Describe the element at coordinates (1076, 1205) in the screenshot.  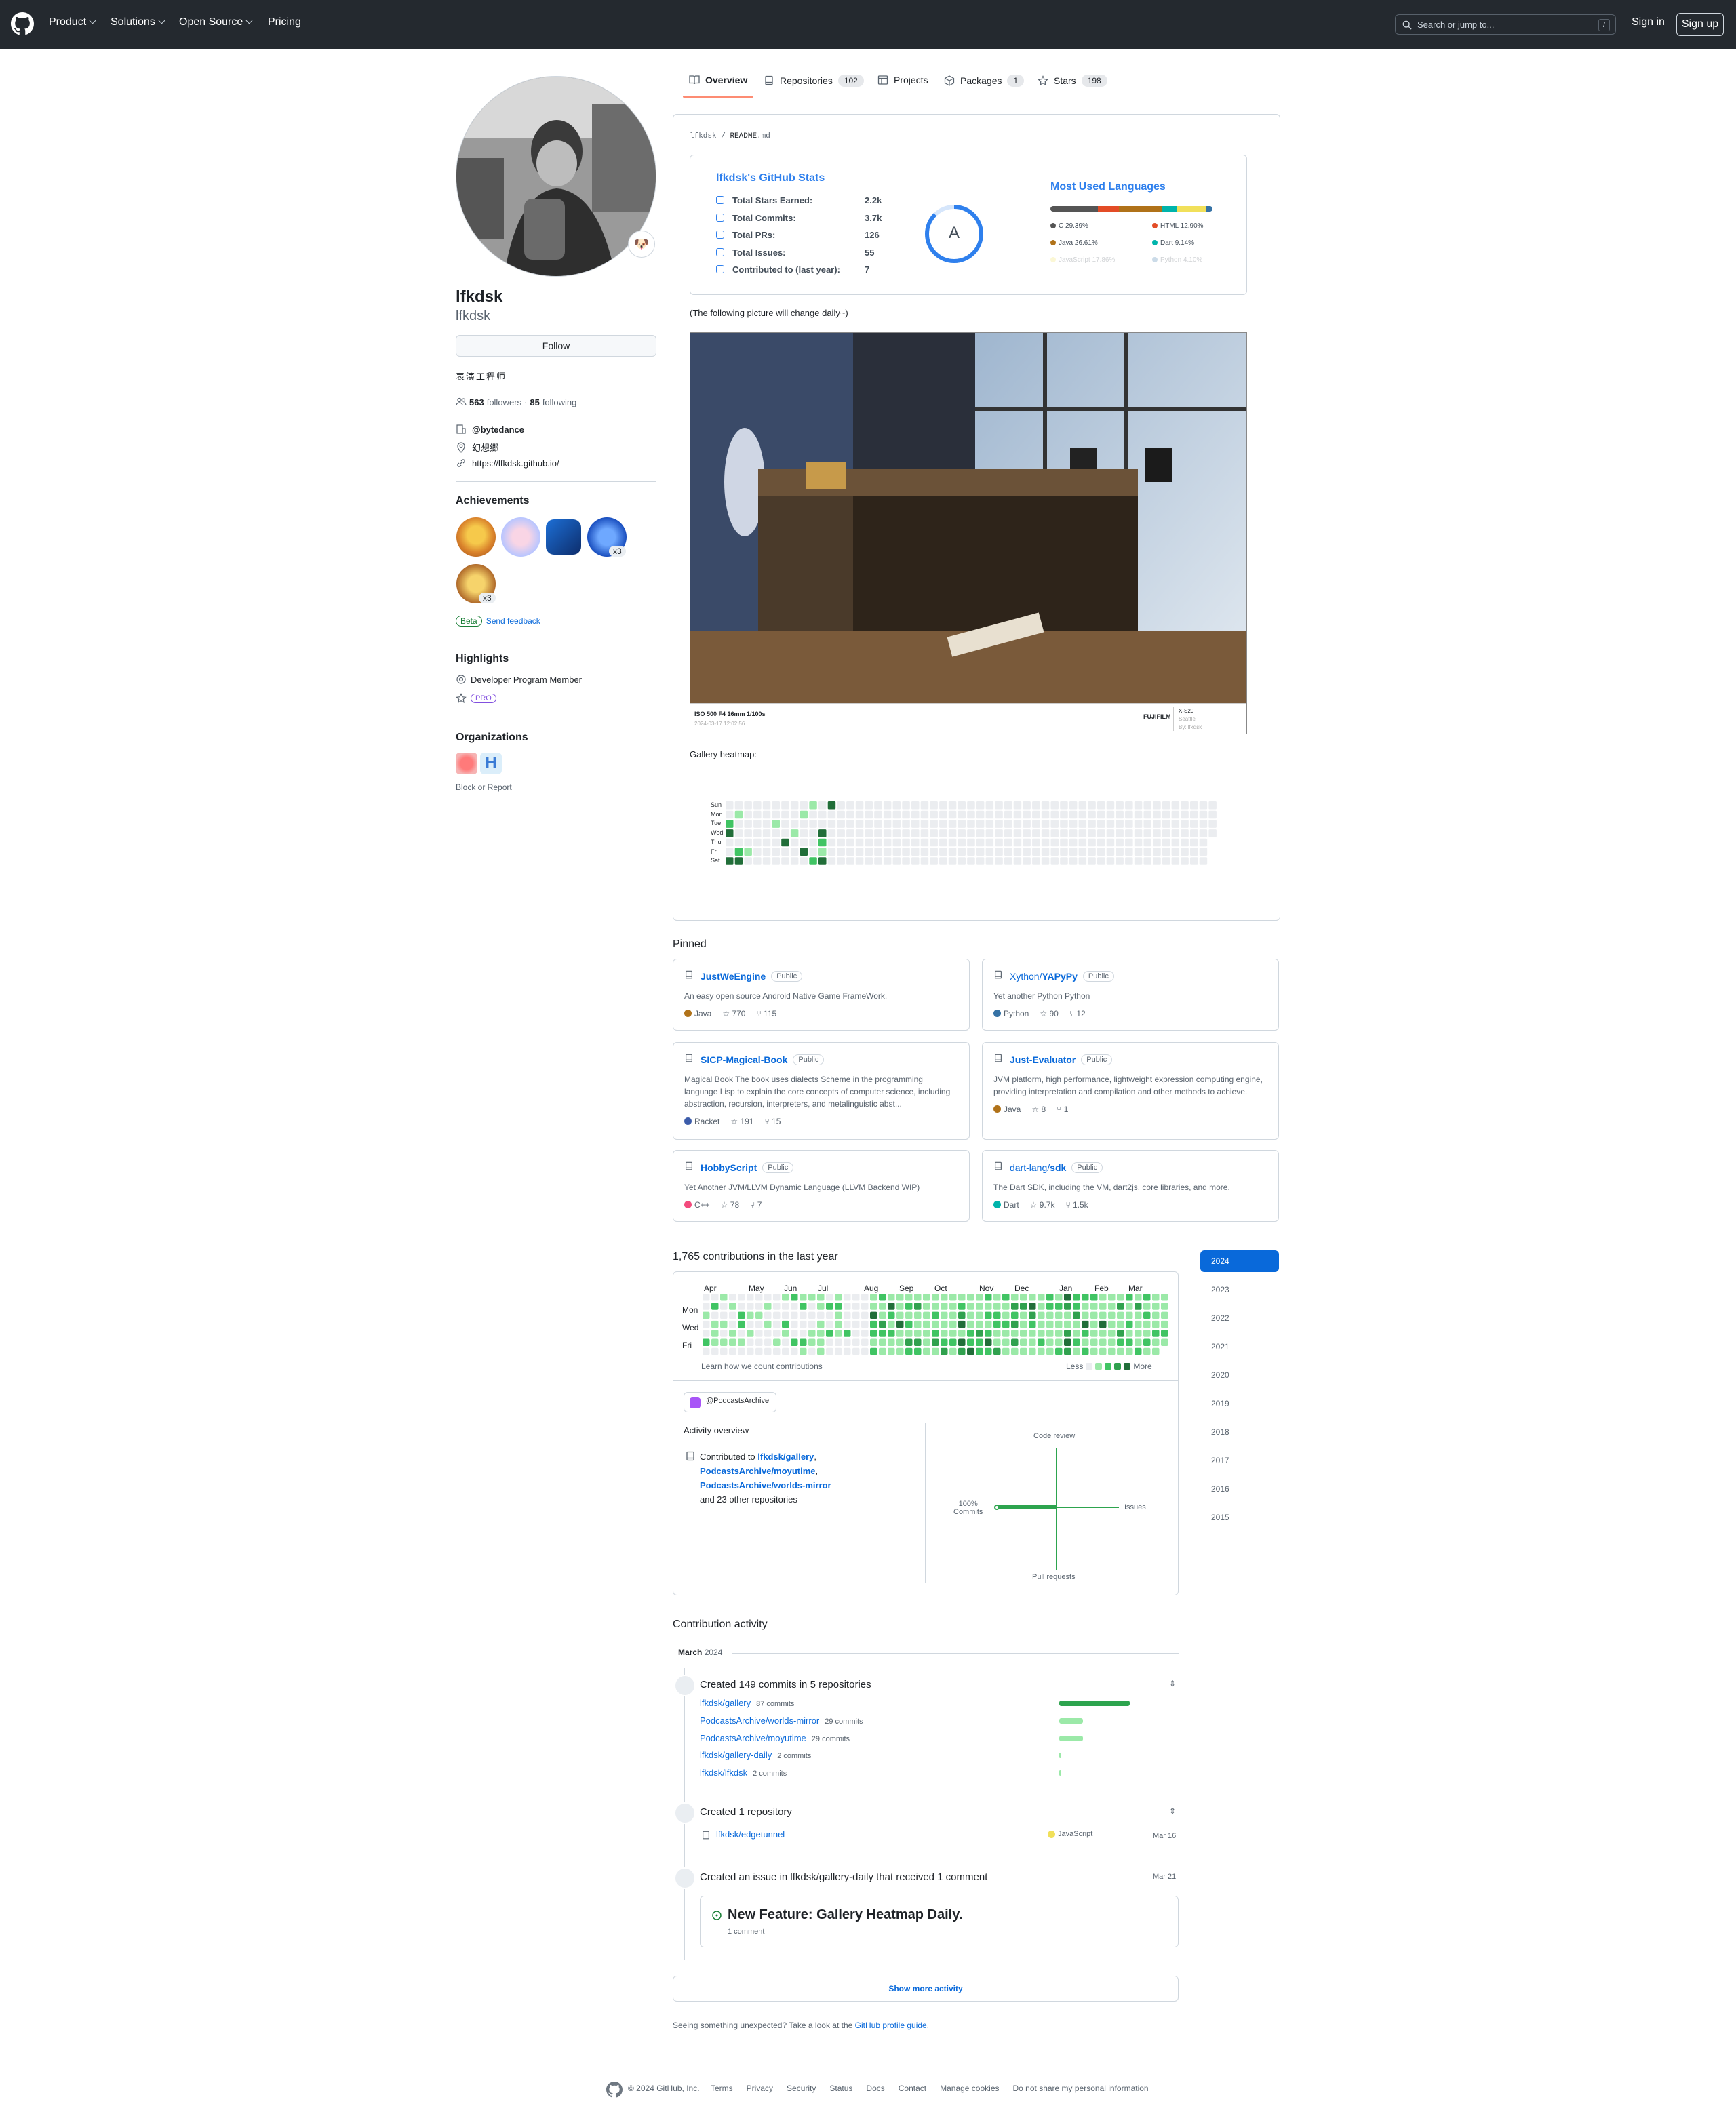
I see `repo-forks: ⑂ 1.5k` at that location.